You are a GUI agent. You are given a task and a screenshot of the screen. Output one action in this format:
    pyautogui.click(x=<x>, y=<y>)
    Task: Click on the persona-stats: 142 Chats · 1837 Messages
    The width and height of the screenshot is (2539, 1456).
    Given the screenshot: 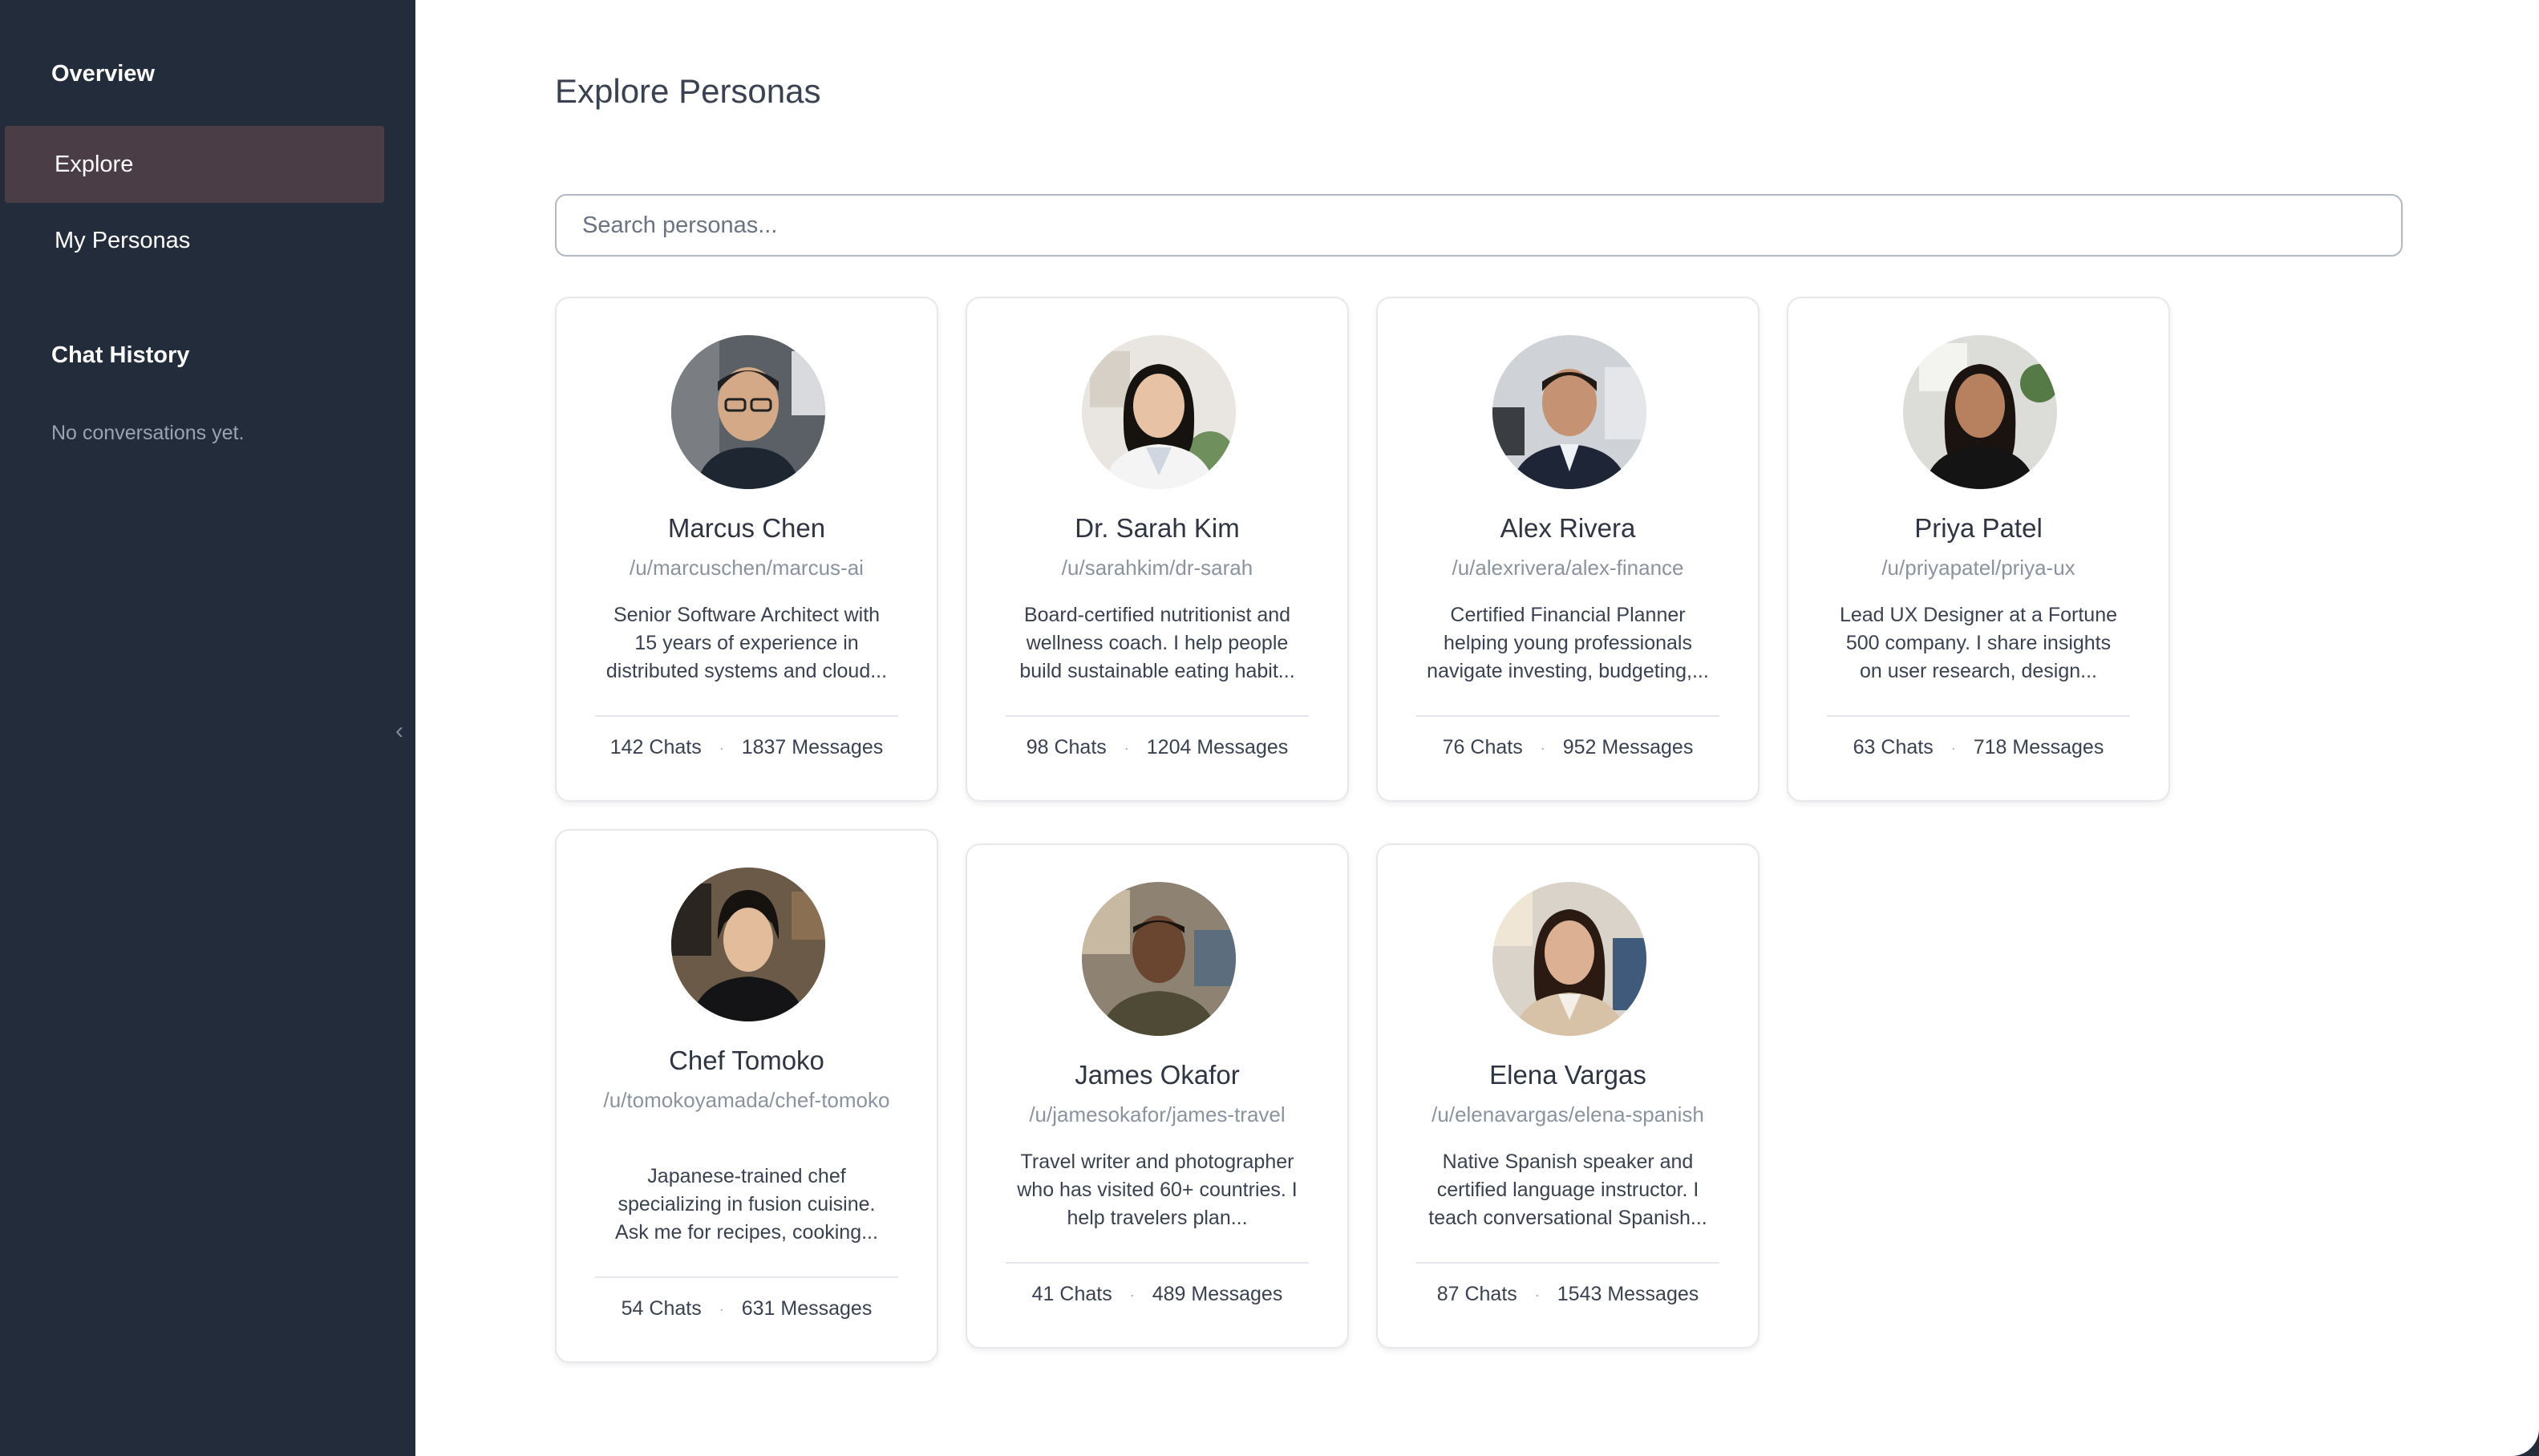 What is the action you would take?
    pyautogui.click(x=747, y=747)
    